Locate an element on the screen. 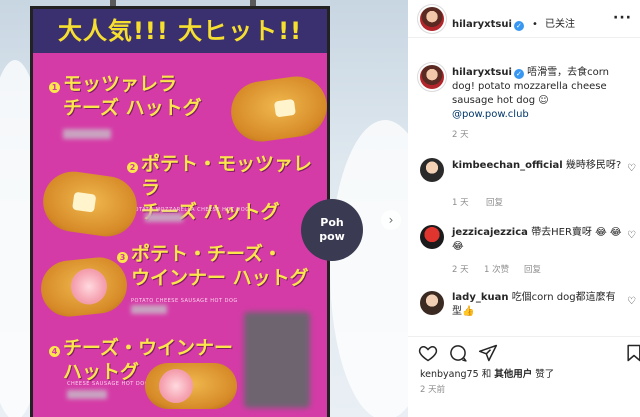 This screenshot has width=640, height=417. item-number: 2 is located at coordinates (132, 167).